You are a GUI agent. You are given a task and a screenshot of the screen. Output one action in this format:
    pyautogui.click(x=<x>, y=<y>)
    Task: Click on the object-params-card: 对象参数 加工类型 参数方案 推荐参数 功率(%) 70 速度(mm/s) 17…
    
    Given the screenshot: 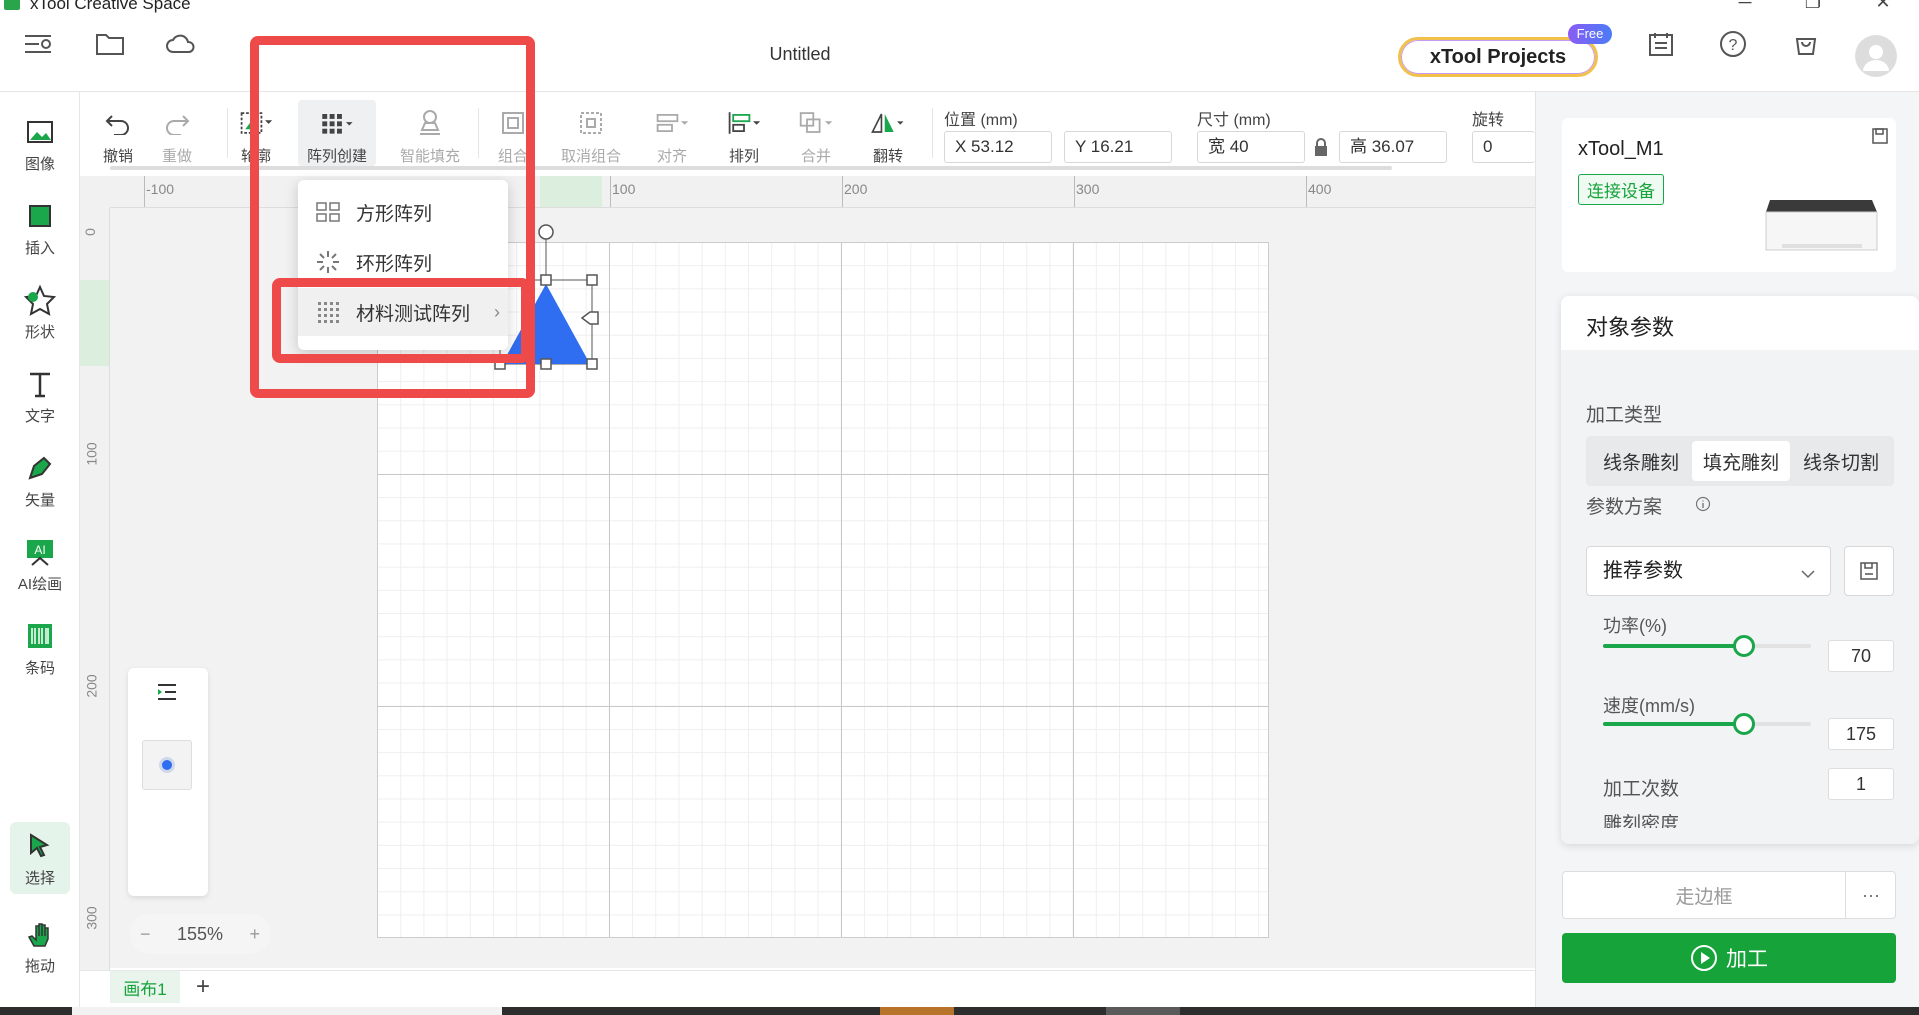 What is the action you would take?
    pyautogui.click(x=1740, y=570)
    